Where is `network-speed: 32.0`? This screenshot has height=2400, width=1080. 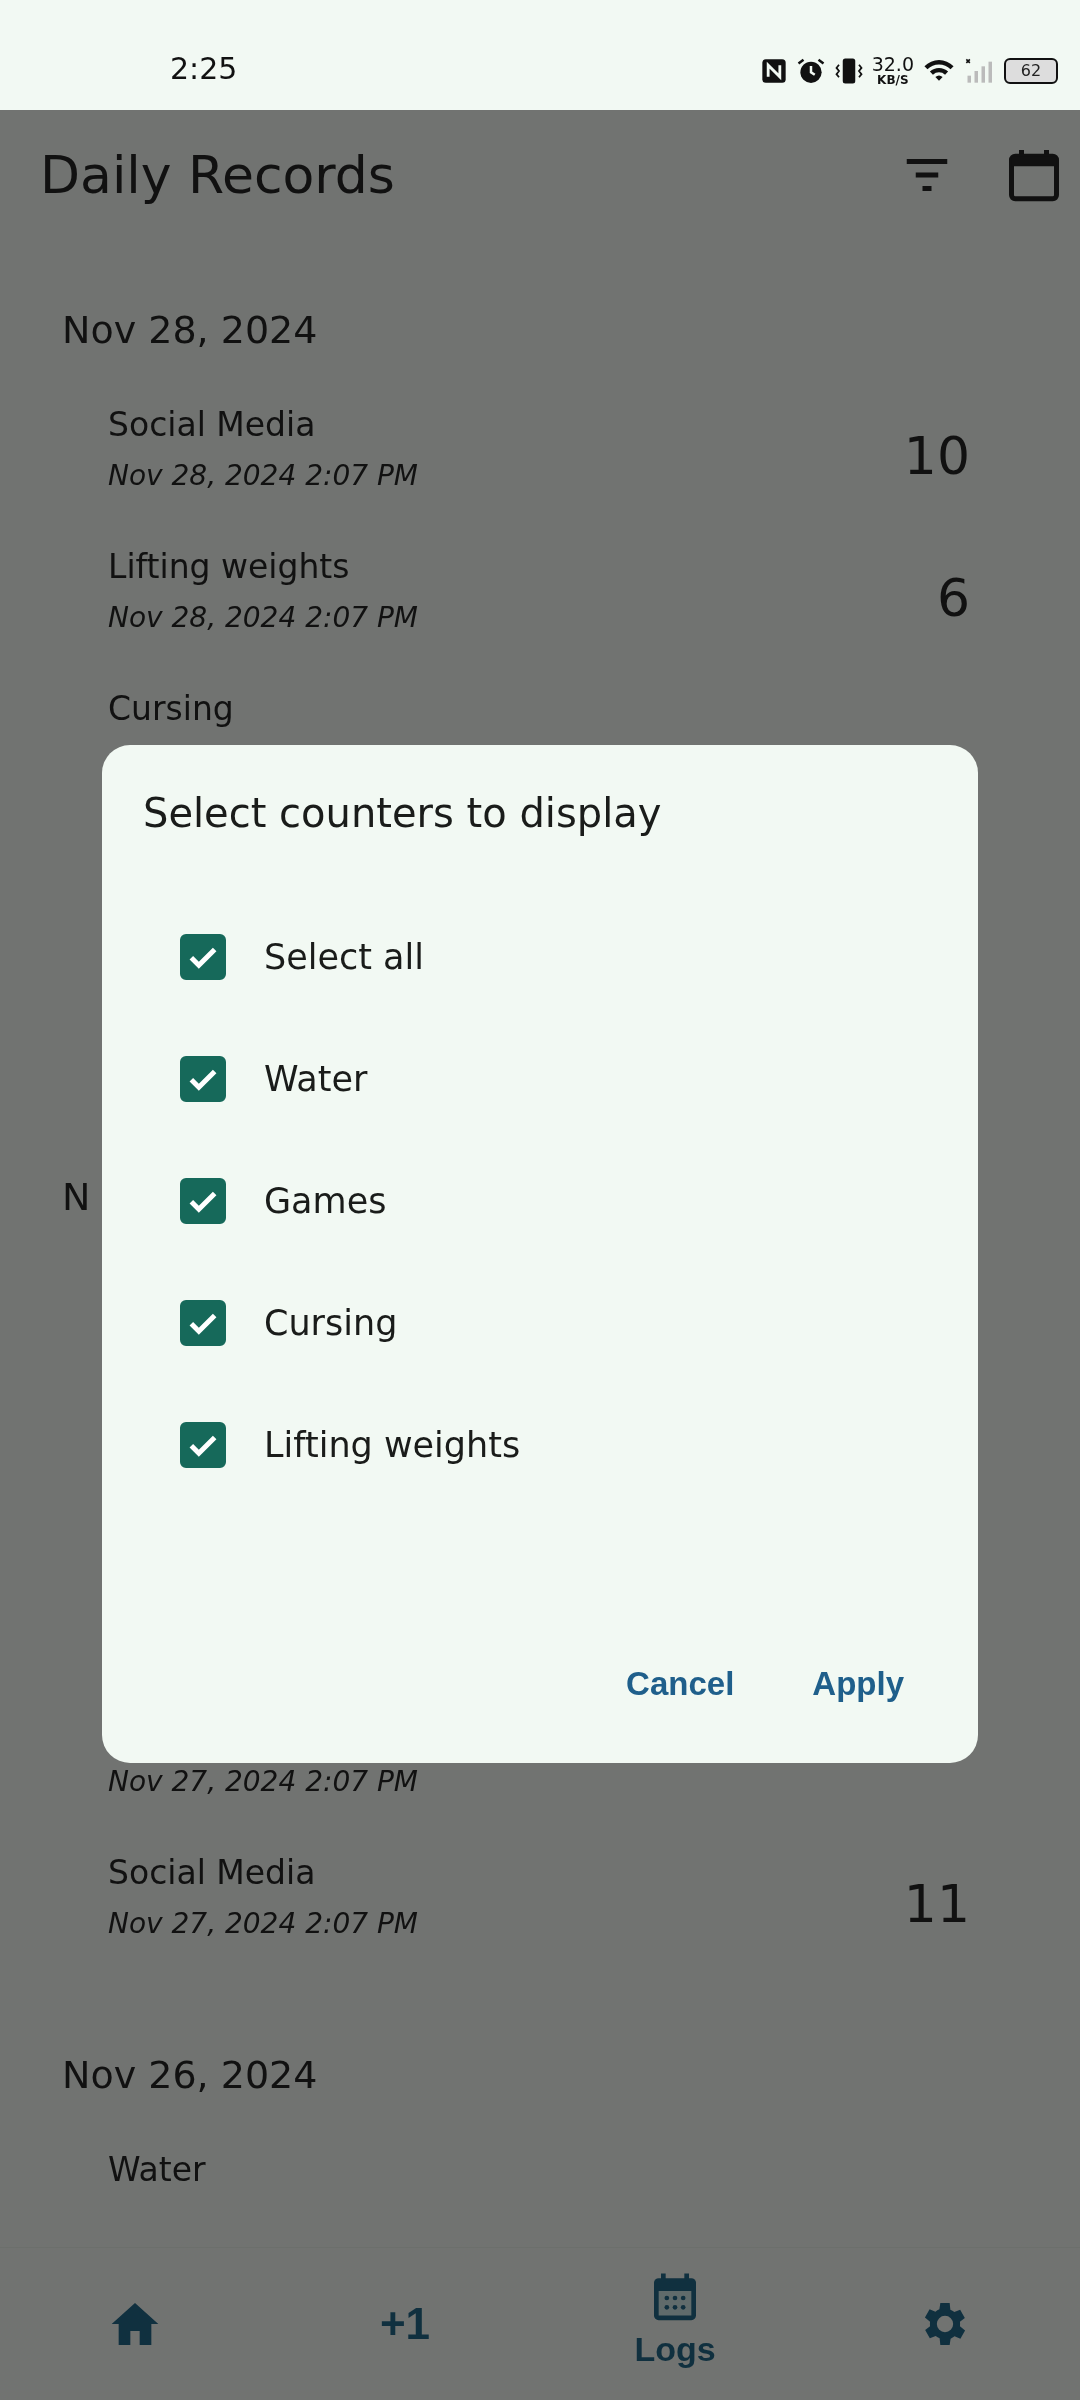 network-speed: 32.0 is located at coordinates (892, 64).